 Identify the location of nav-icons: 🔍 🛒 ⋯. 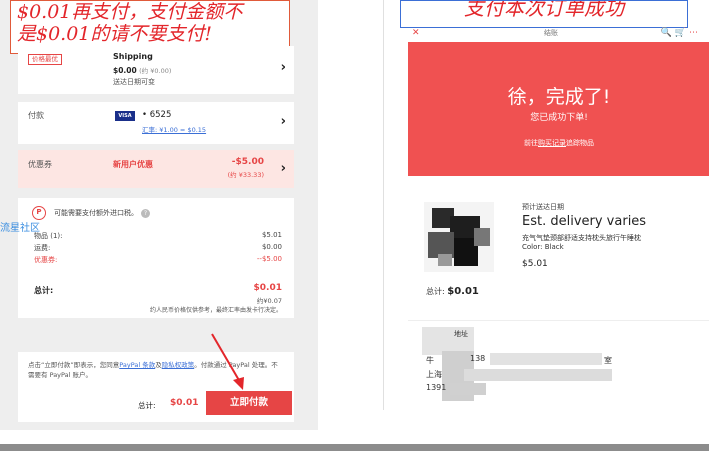
(679, 33).